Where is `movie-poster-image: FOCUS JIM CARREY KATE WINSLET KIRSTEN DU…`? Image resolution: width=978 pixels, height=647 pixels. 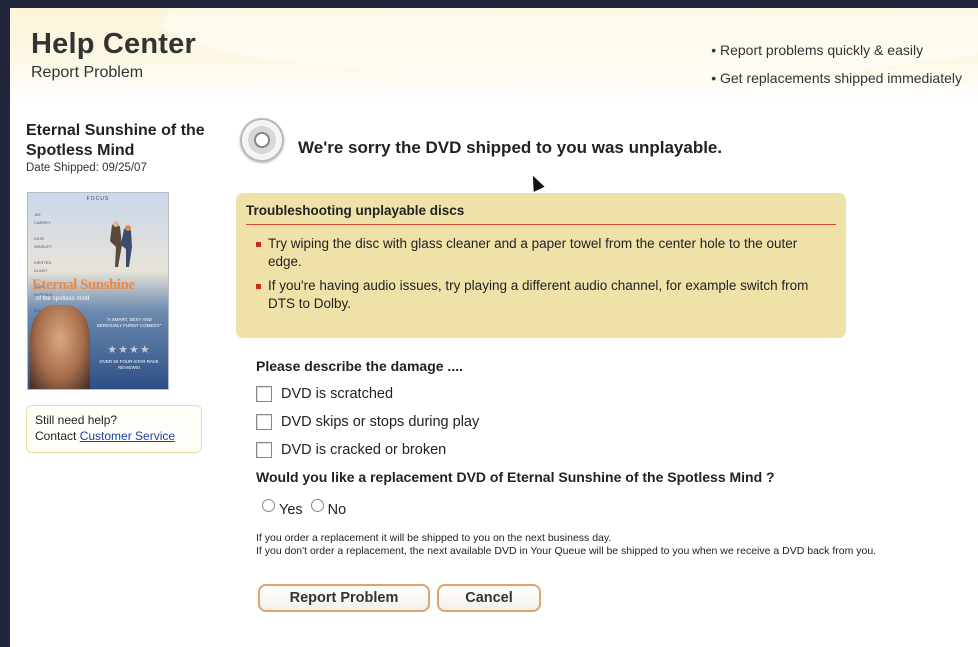 movie-poster-image: FOCUS JIM CARREY KATE WINSLET KIRSTEN DU… is located at coordinates (98, 291).